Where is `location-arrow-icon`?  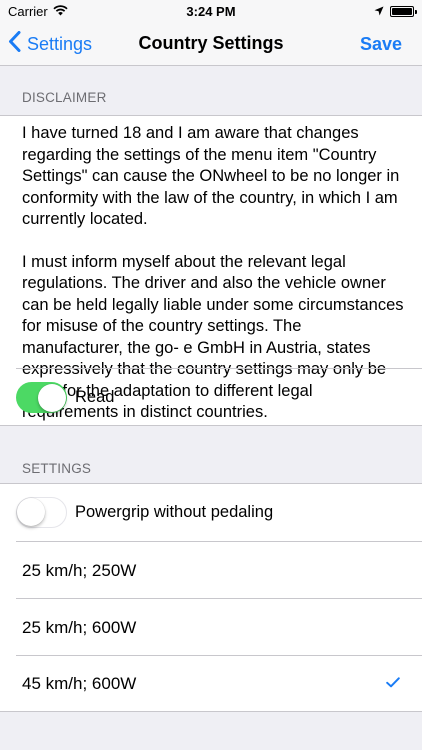
location-arrow-icon is located at coordinates (379, 11).